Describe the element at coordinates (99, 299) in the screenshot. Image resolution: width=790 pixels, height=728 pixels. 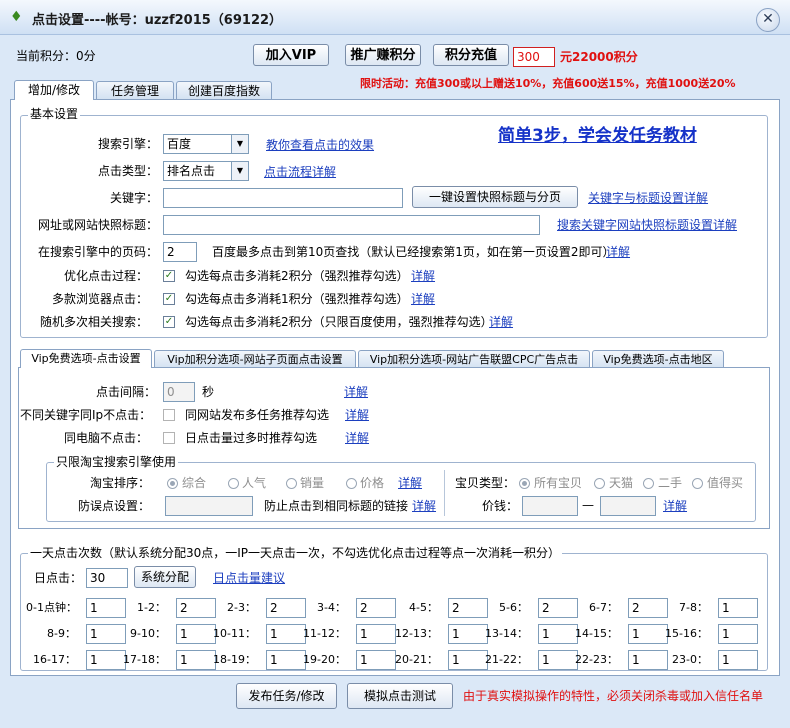
I see `browser-label: 多款浏览器点击：` at that location.